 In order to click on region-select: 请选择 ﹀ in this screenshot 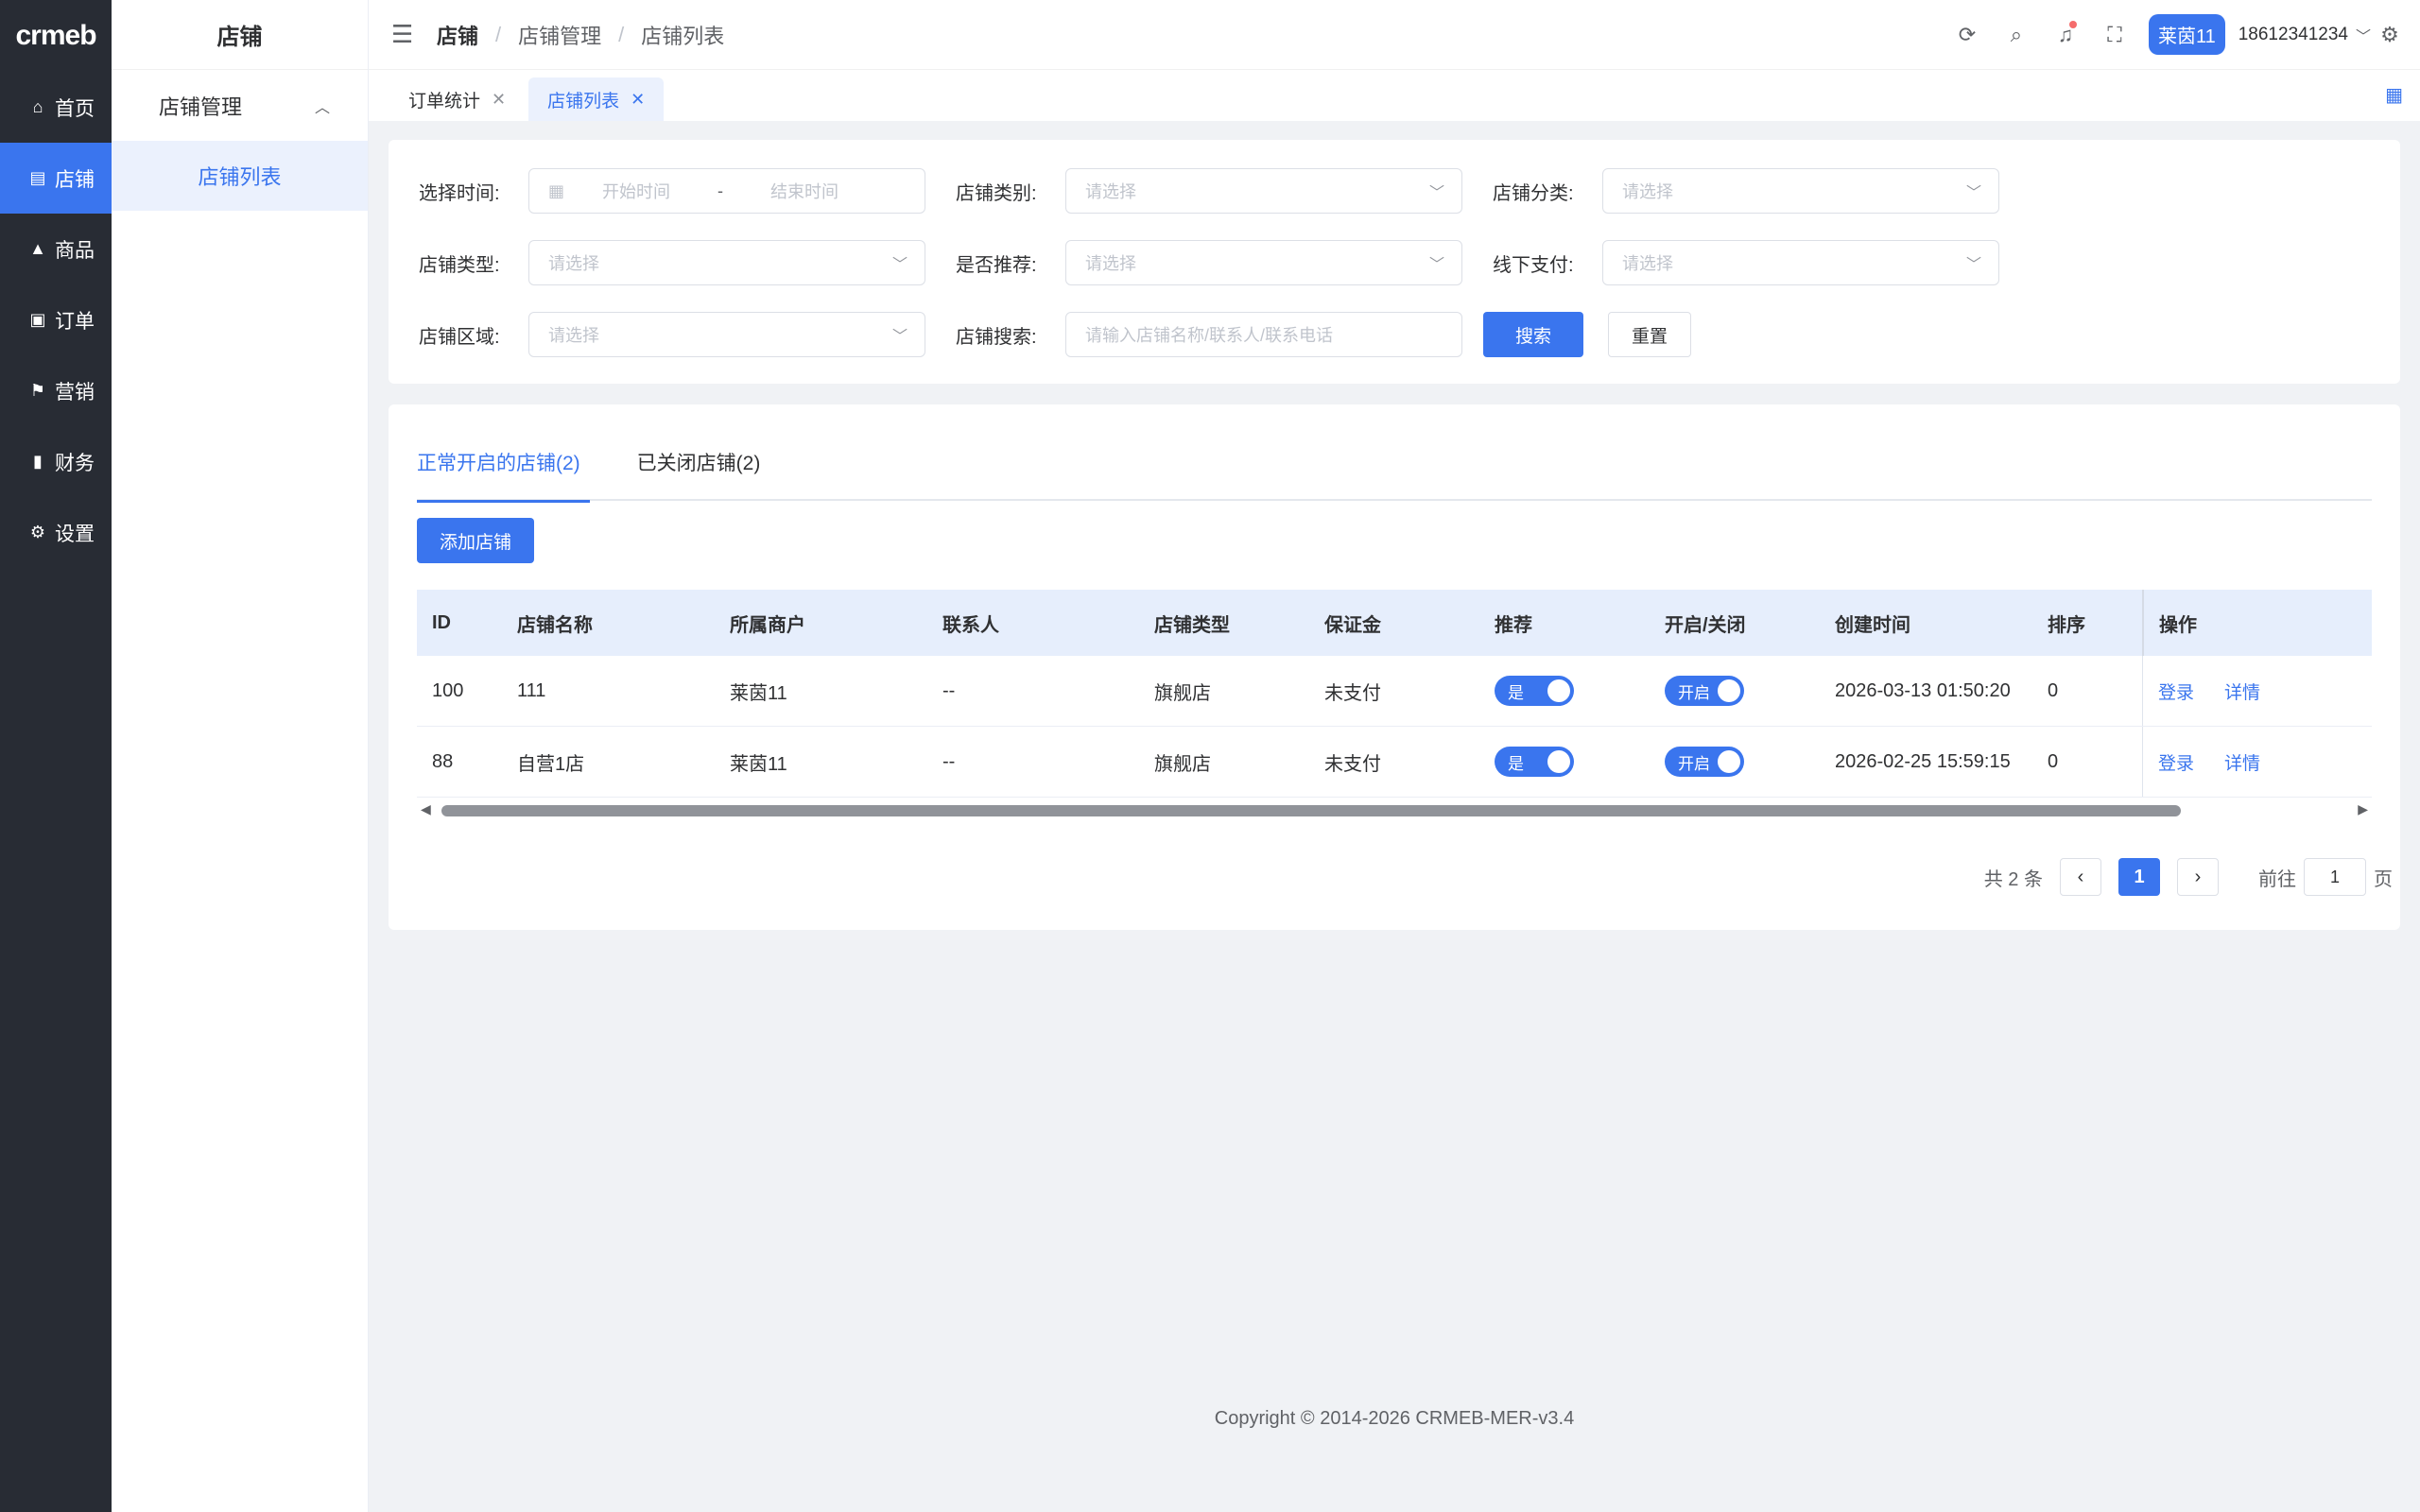, I will do `click(726, 334)`.